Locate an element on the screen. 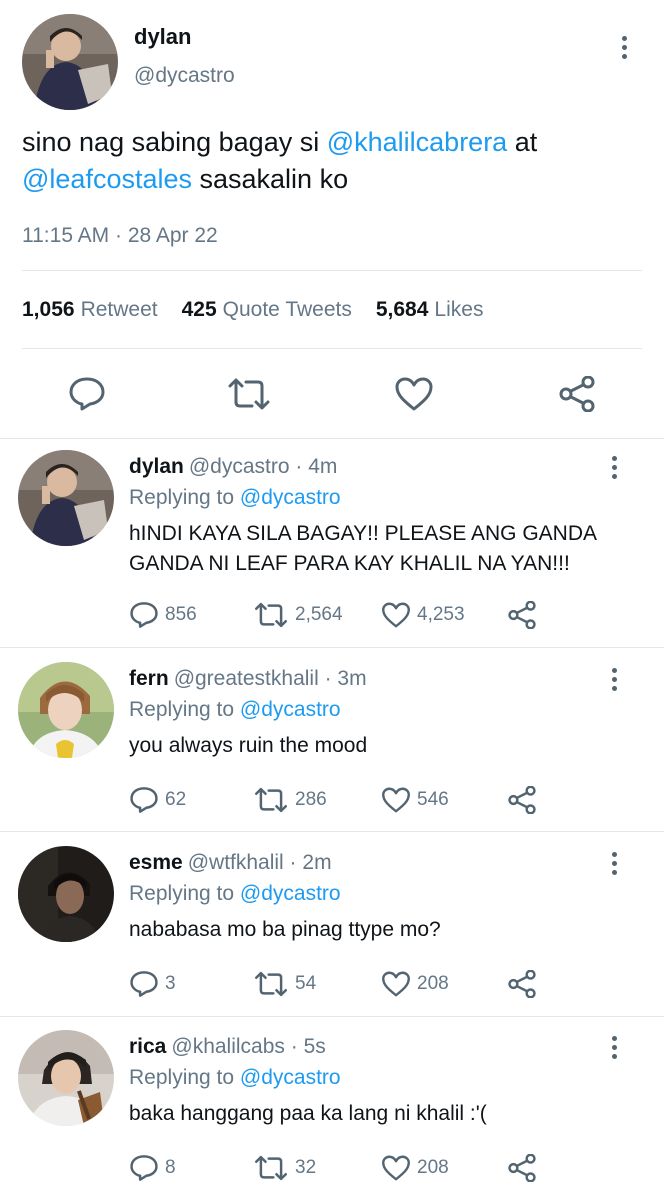 The width and height of the screenshot is (664, 1200). tweet-timestamp: 11:15 AM · 28 Apr 22 is located at coordinates (120, 236).